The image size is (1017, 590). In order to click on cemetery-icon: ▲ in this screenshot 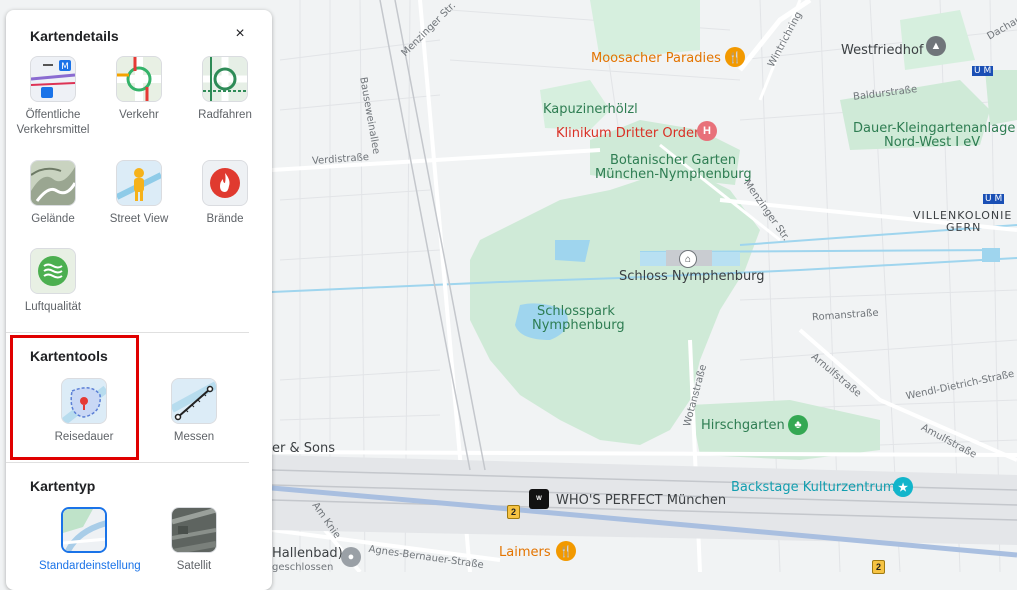, I will do `click(936, 46)`.